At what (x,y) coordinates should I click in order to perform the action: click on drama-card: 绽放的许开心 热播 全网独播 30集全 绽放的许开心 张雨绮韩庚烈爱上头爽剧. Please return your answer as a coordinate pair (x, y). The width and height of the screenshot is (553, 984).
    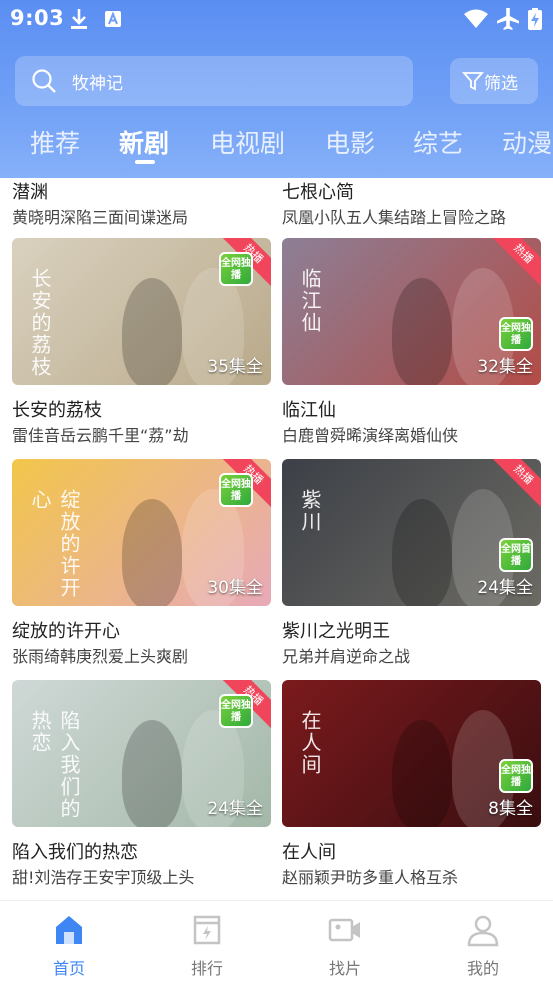
    Looking at the image, I should click on (141, 564).